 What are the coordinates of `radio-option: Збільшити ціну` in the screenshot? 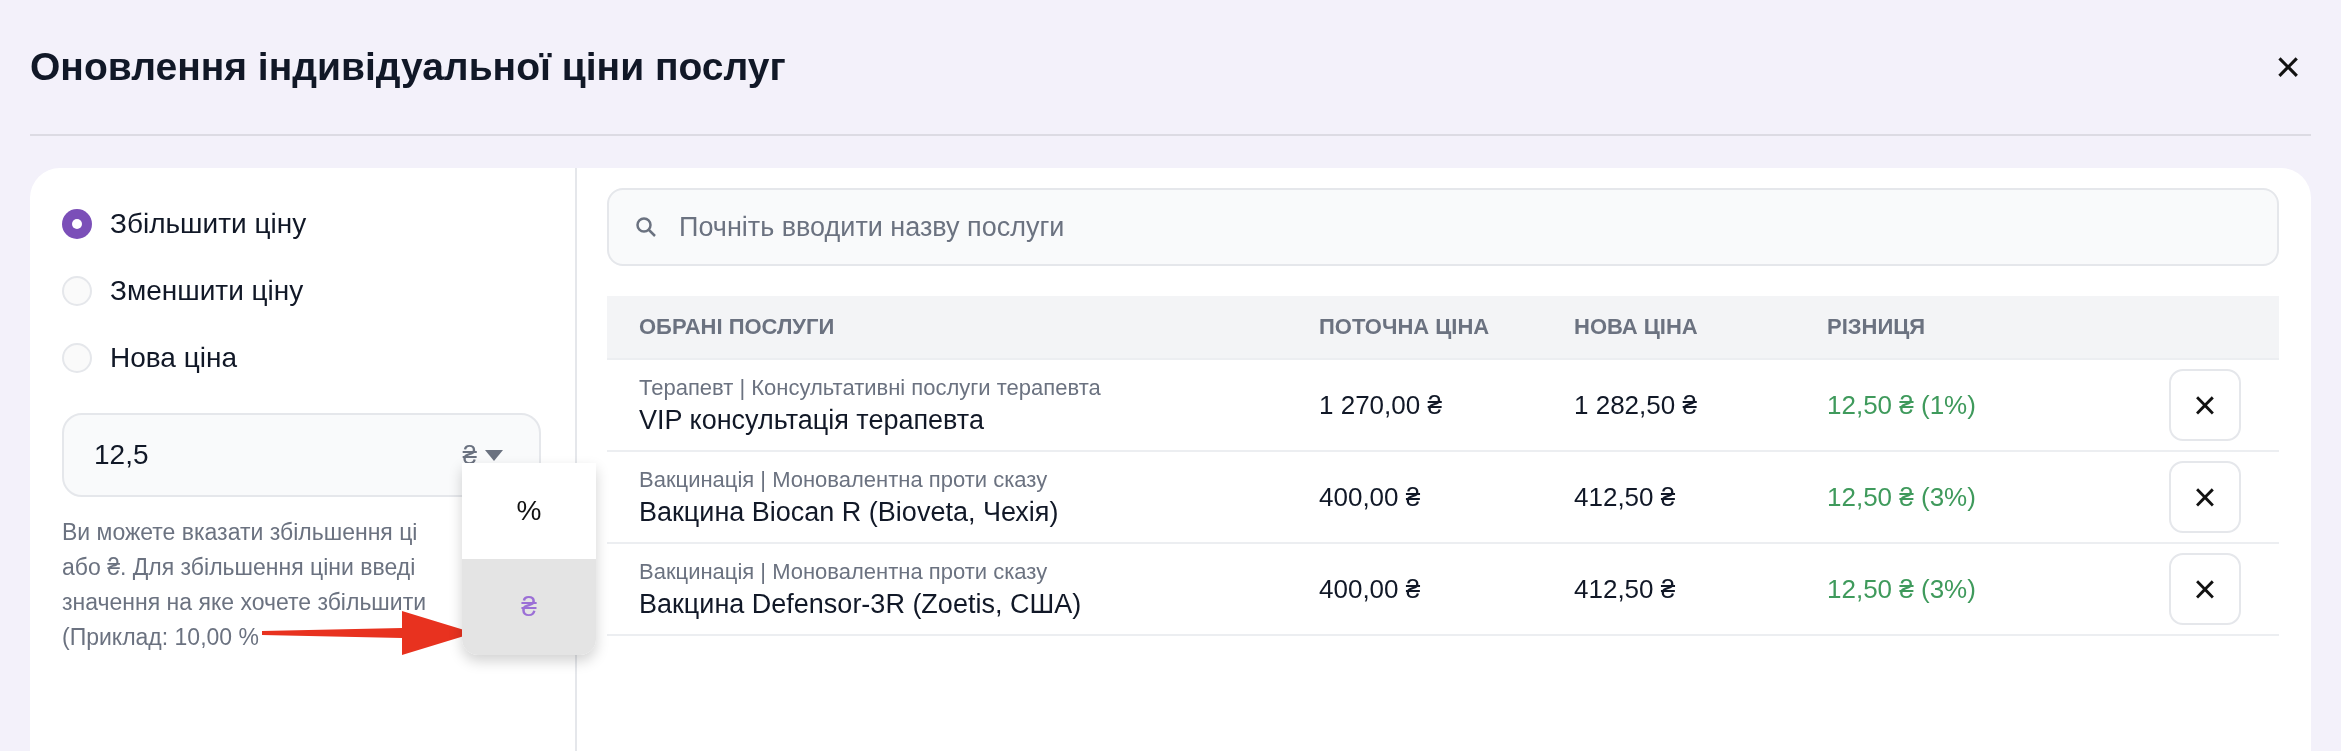 It's located at (301, 223).